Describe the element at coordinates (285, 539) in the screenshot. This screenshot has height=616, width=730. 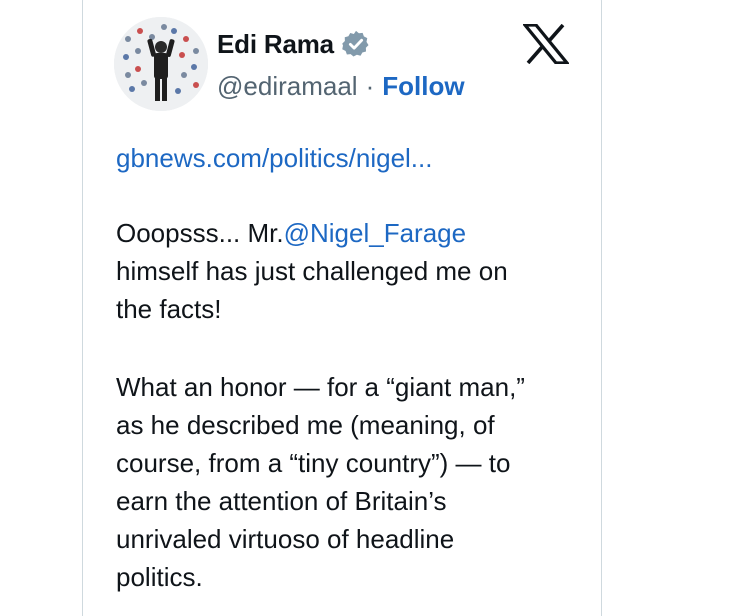
I see `para2-line5: unrivaled virtuoso of headline` at that location.